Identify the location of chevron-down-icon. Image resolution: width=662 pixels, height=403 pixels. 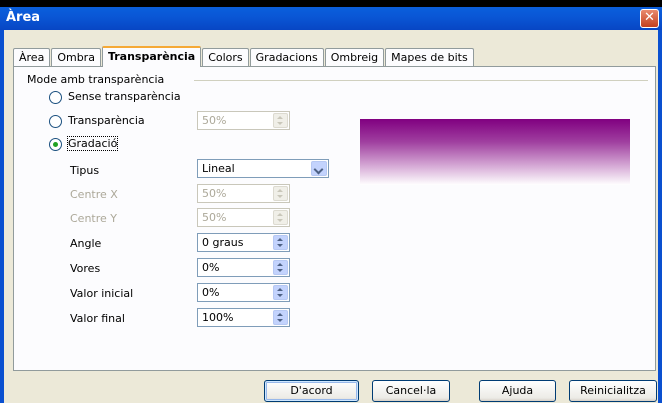
(319, 168).